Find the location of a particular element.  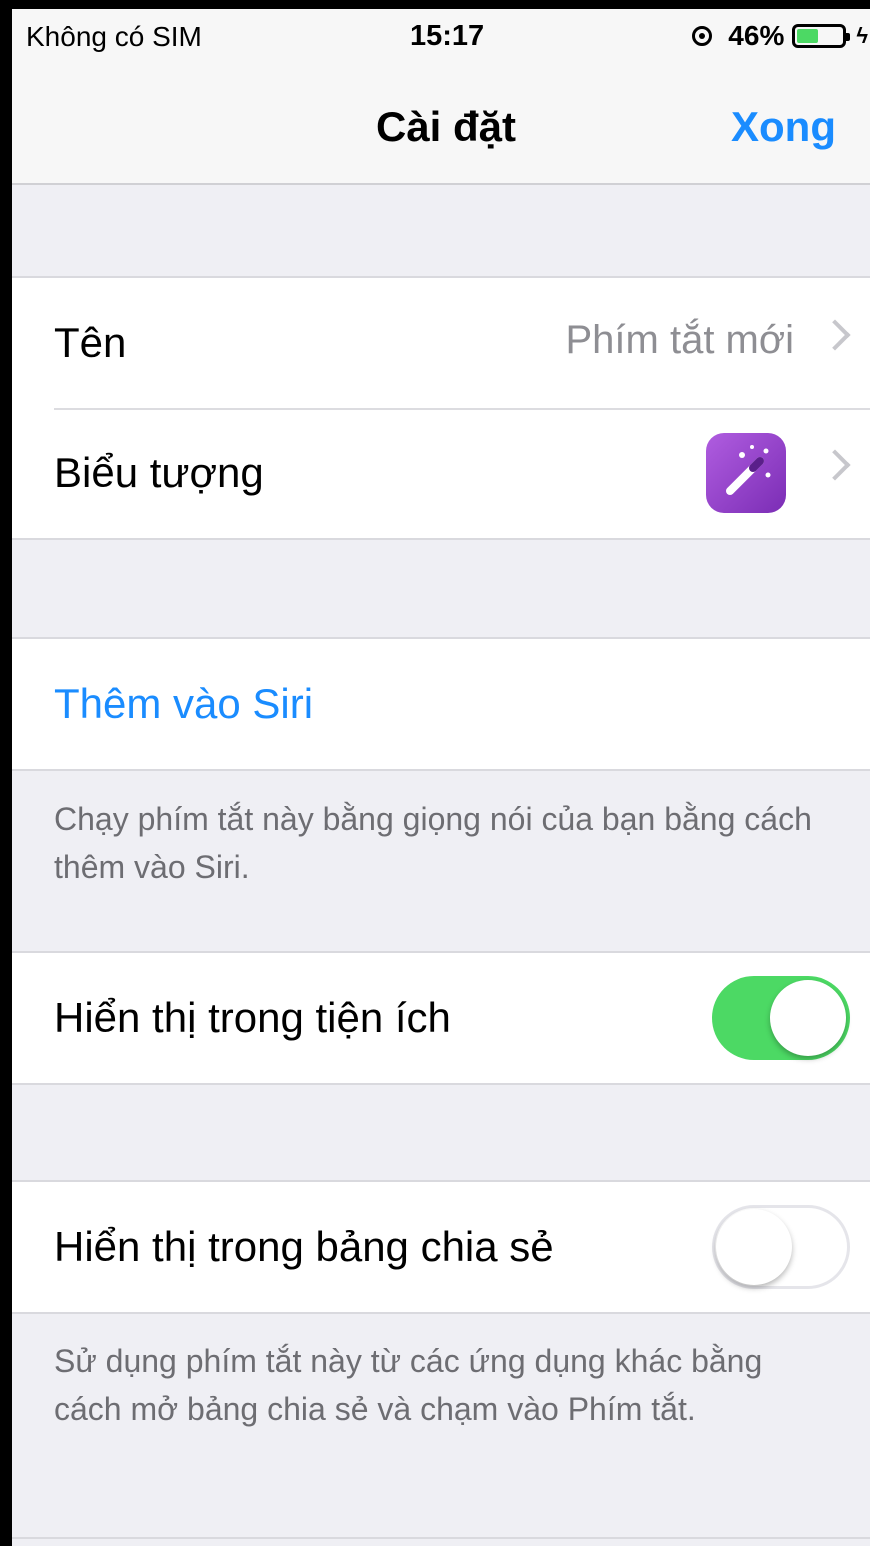

device-frame-left is located at coordinates (6, 773).